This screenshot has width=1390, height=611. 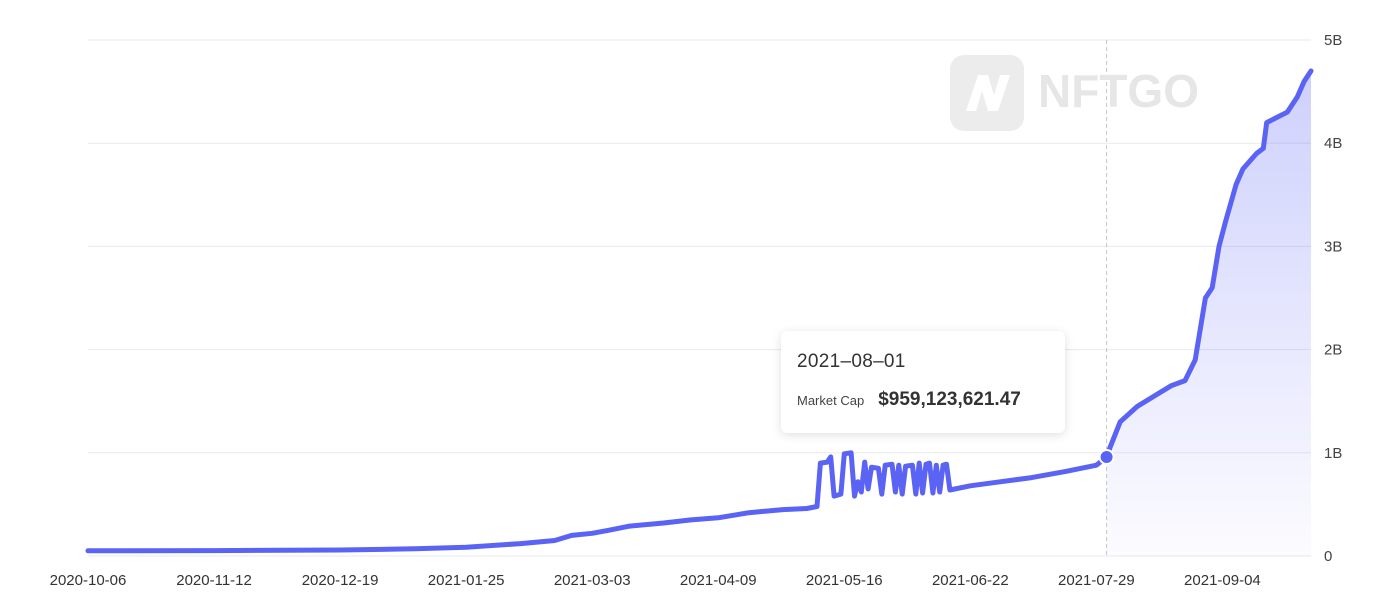 What do you see at coordinates (1208, 313) in the screenshot?
I see `series-area` at bounding box center [1208, 313].